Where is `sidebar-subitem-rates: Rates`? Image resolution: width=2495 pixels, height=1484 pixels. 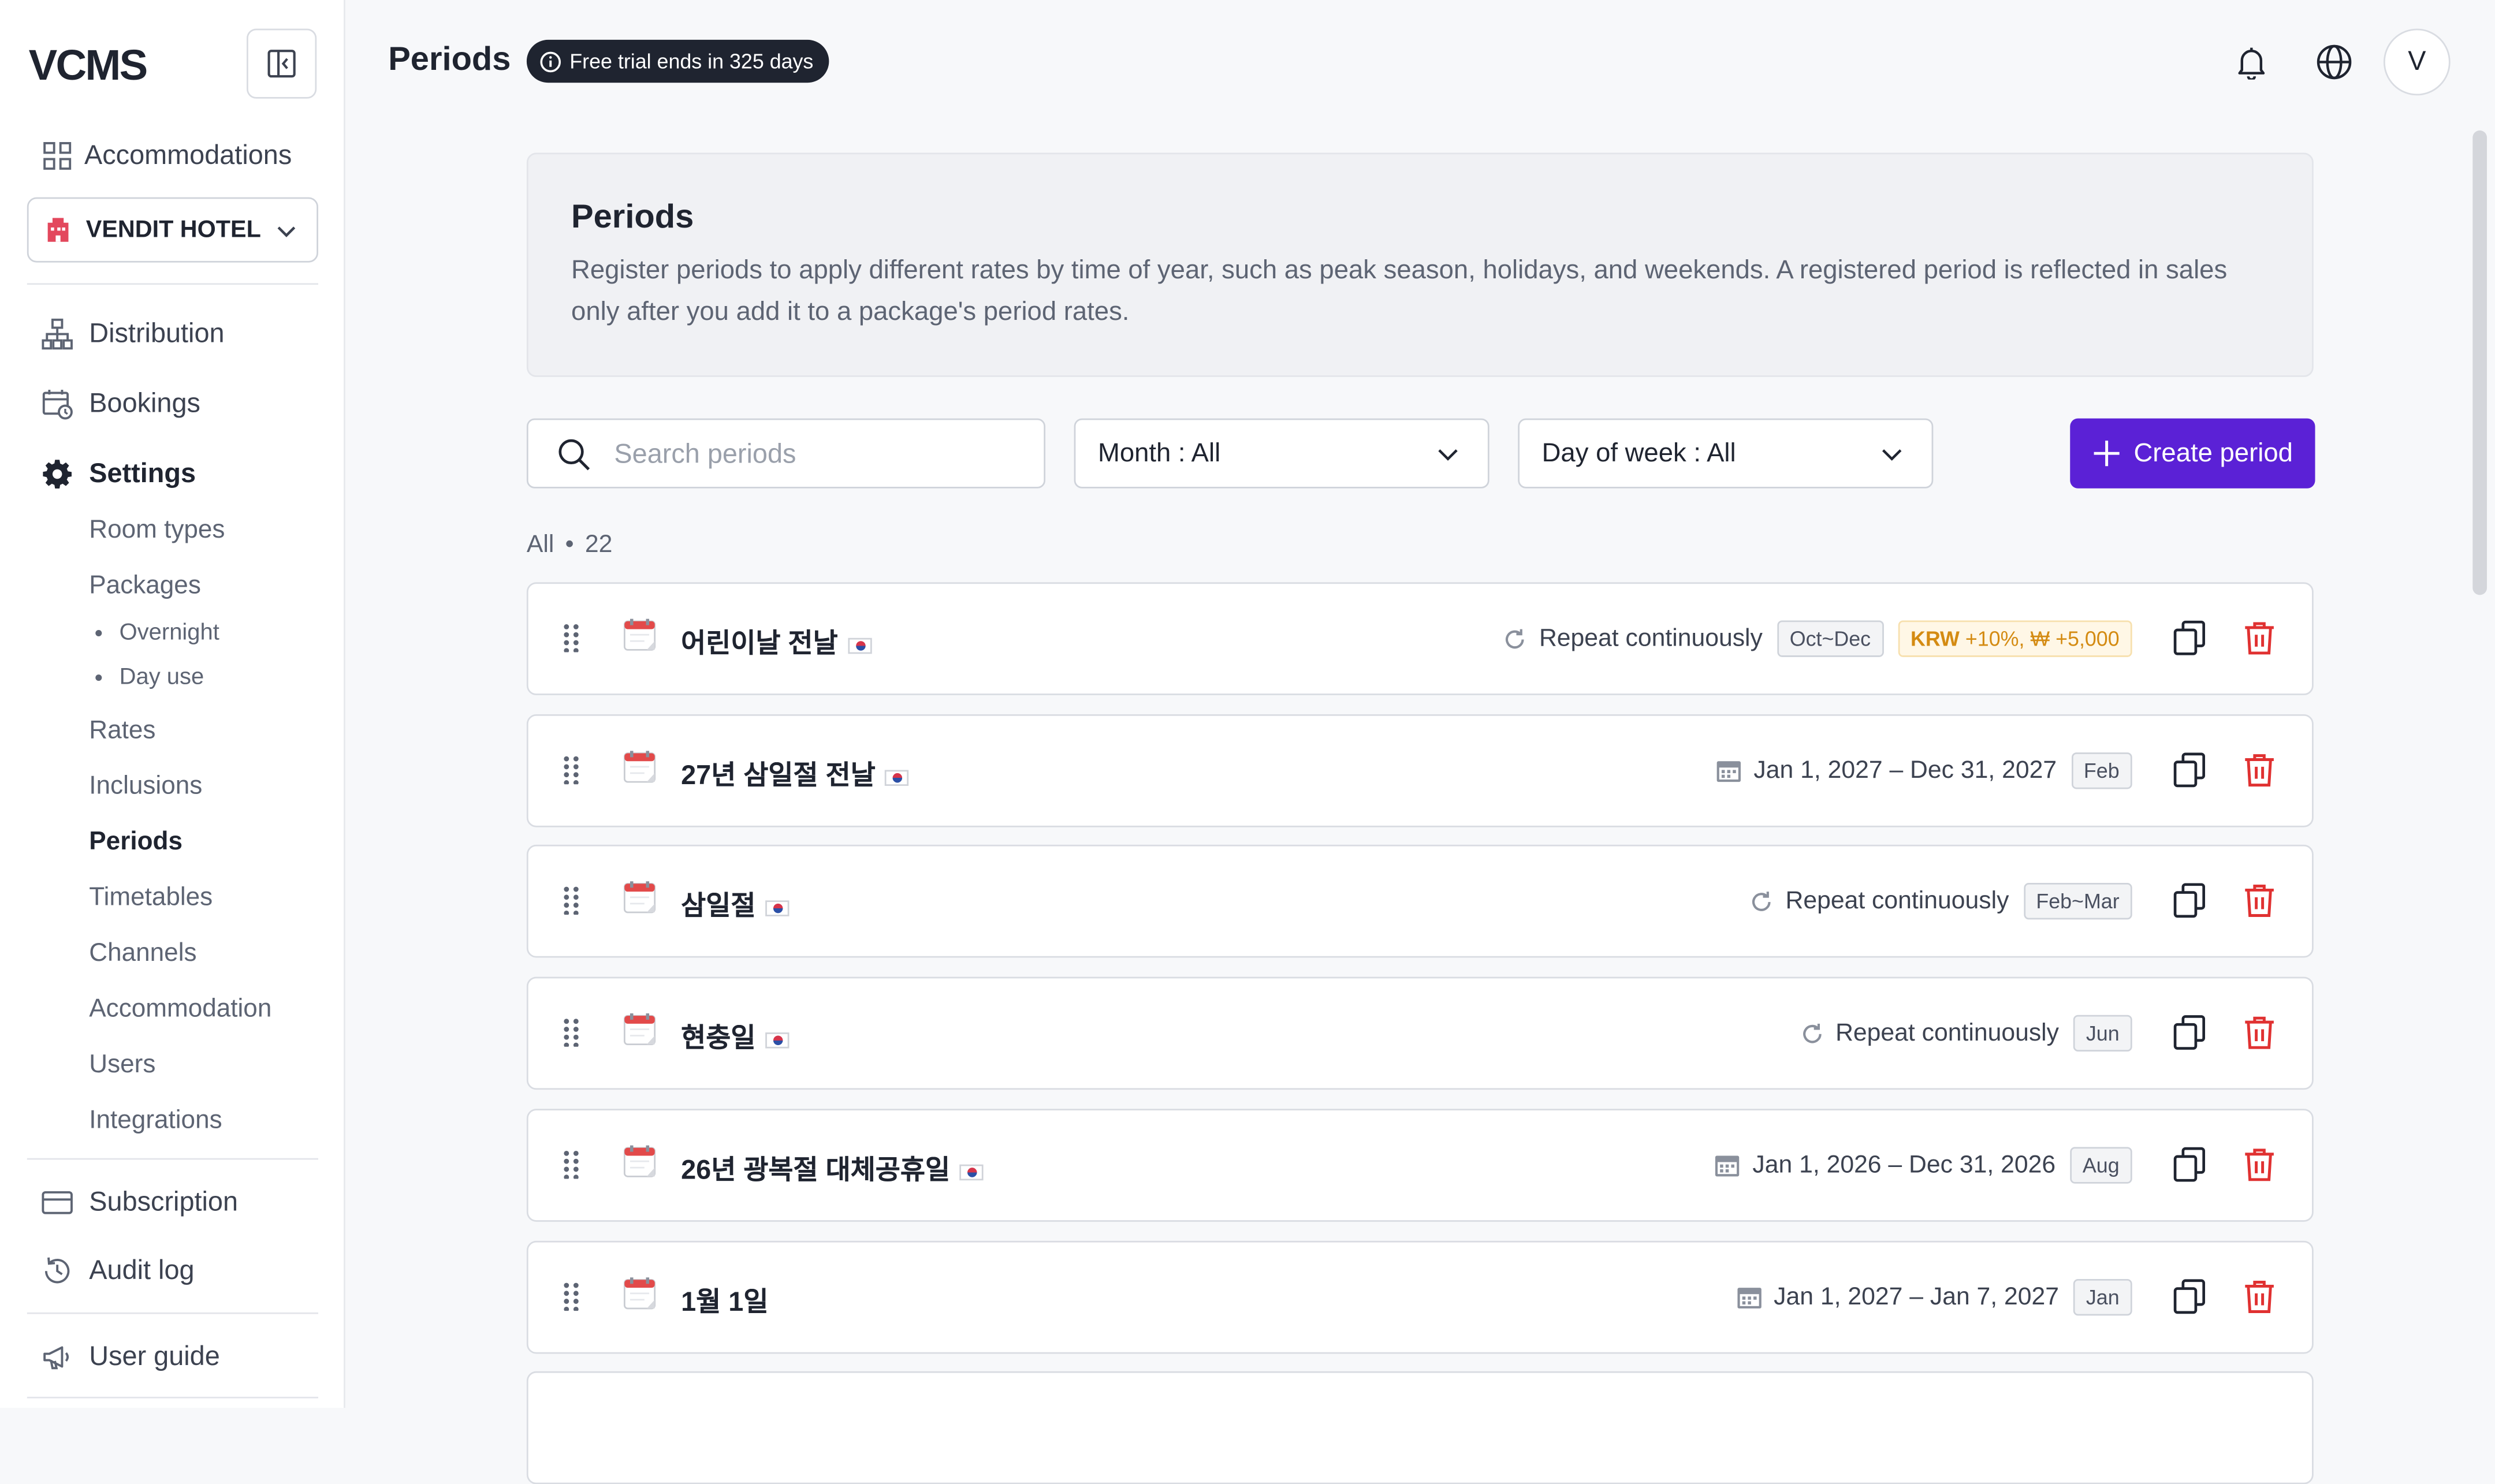 sidebar-subitem-rates: Rates is located at coordinates (122, 732).